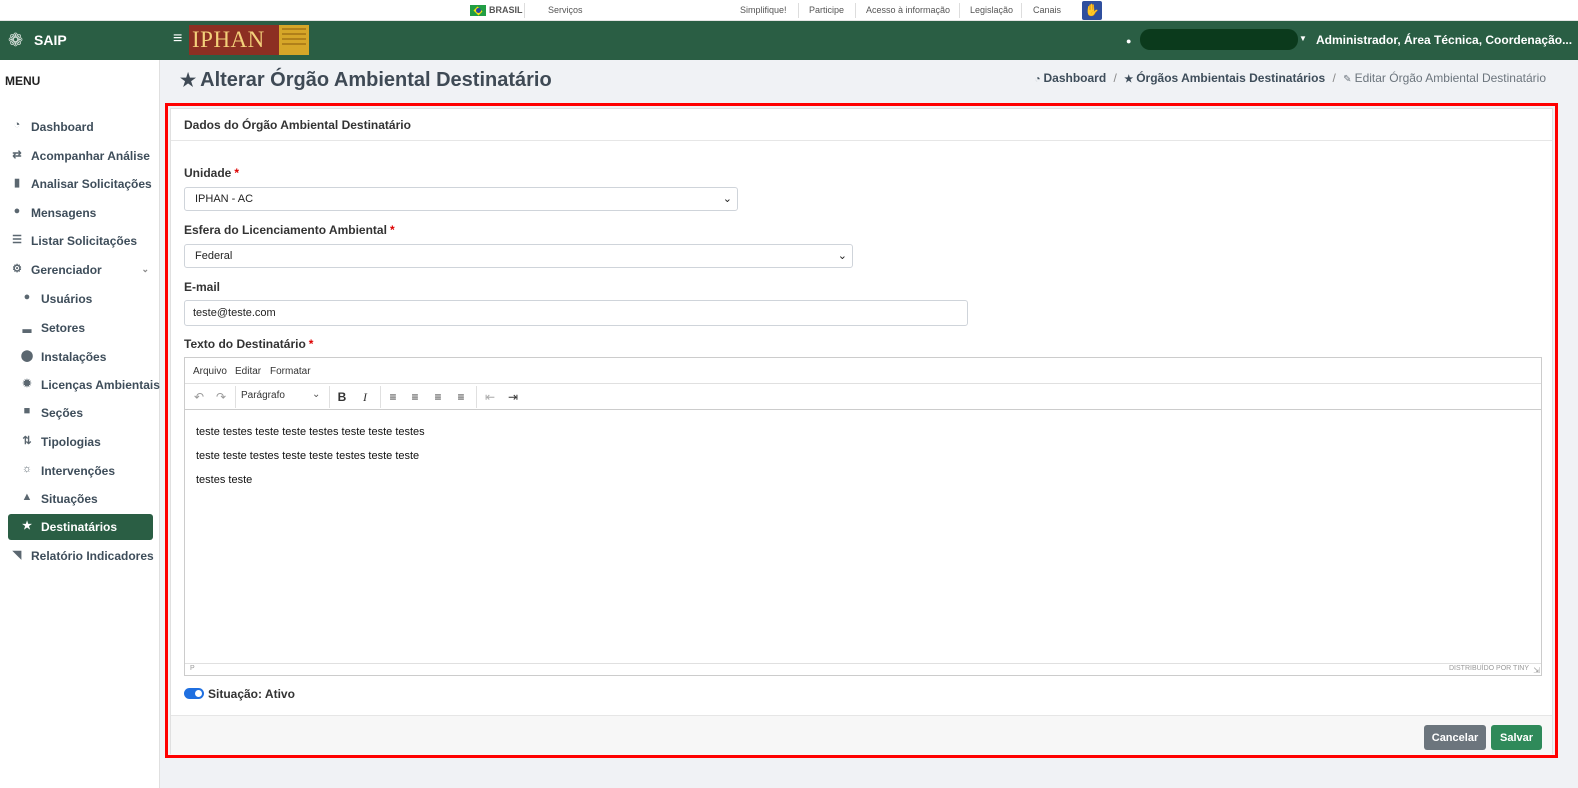  Describe the element at coordinates (27, 411) in the screenshot. I see `square-icon: ■` at that location.